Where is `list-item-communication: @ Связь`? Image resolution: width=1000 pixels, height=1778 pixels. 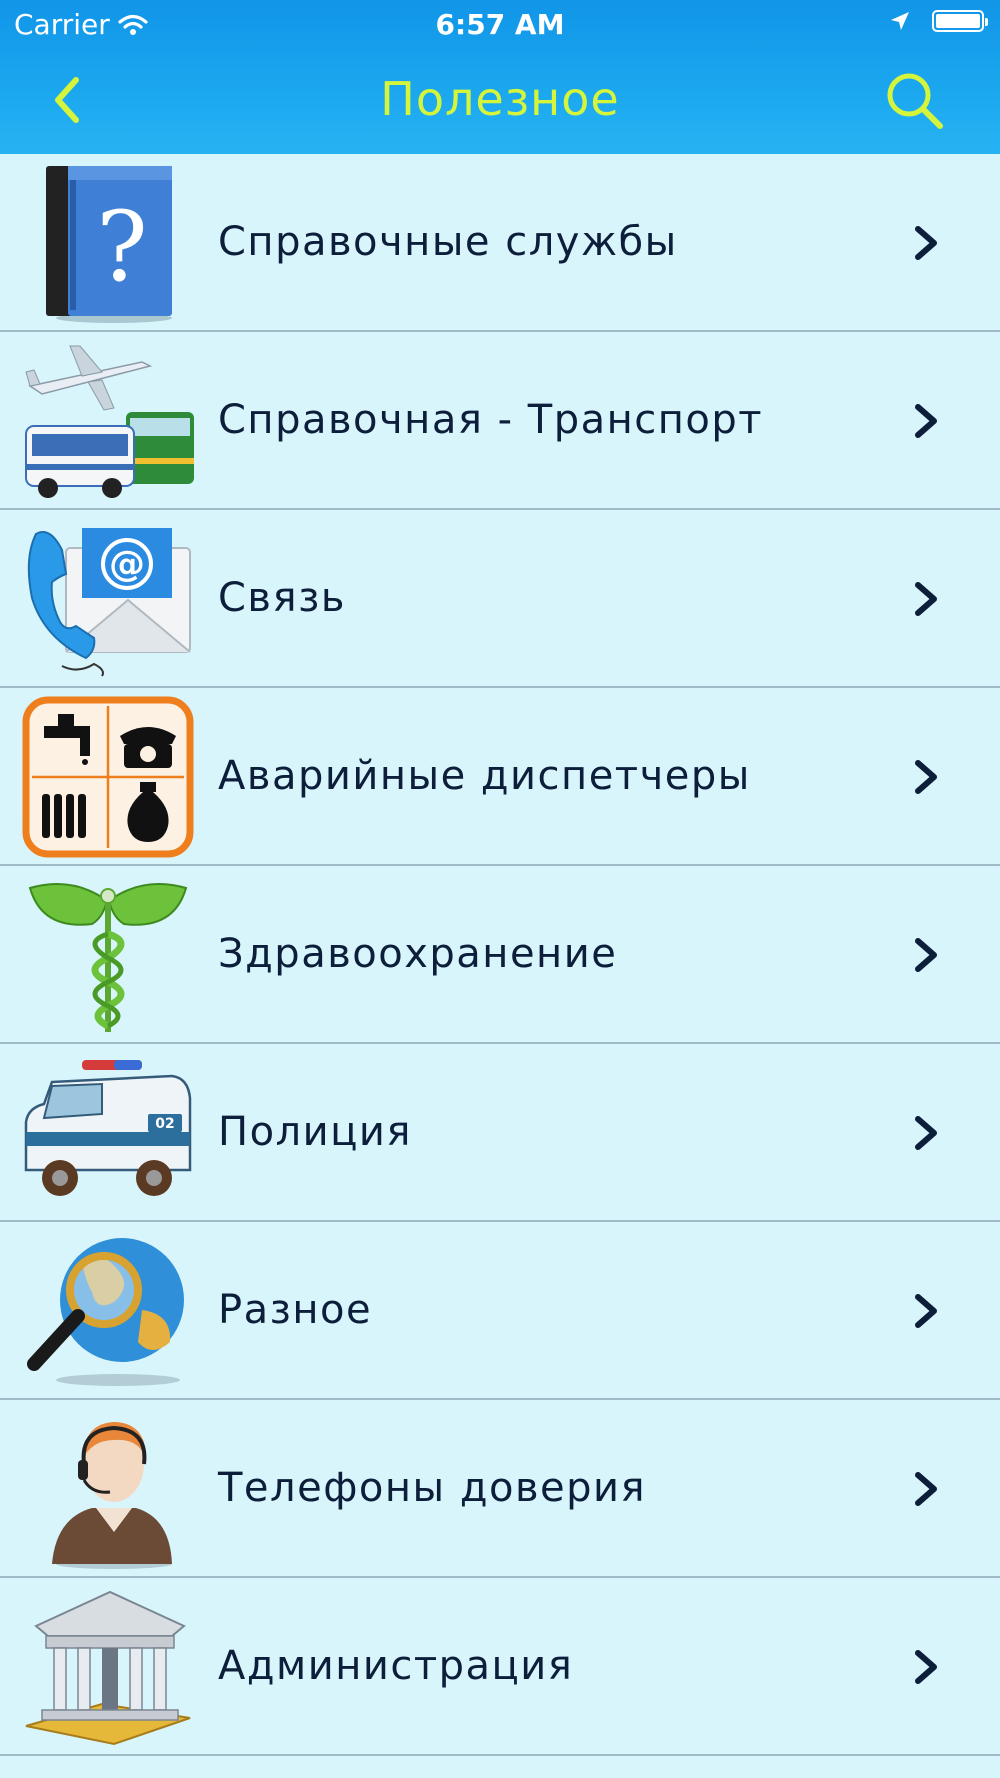
list-item-communication: @ Связь is located at coordinates (500, 599).